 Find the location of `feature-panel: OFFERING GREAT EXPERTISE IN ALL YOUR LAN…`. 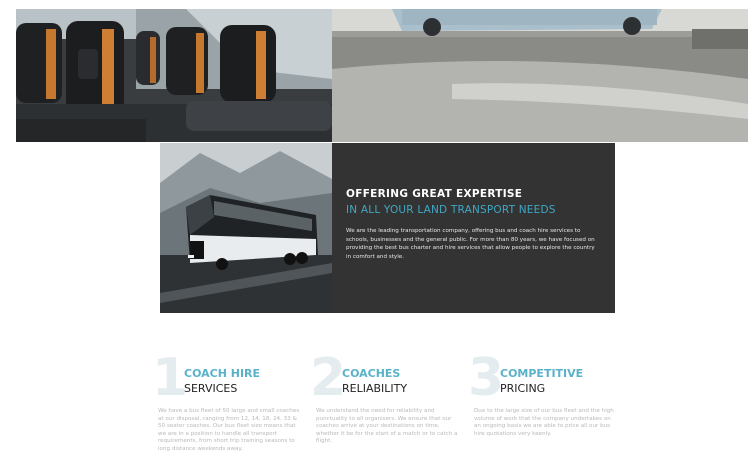

feature-panel: OFFERING GREAT EXPERTISE IN ALL YOUR LAN… is located at coordinates (473, 228).